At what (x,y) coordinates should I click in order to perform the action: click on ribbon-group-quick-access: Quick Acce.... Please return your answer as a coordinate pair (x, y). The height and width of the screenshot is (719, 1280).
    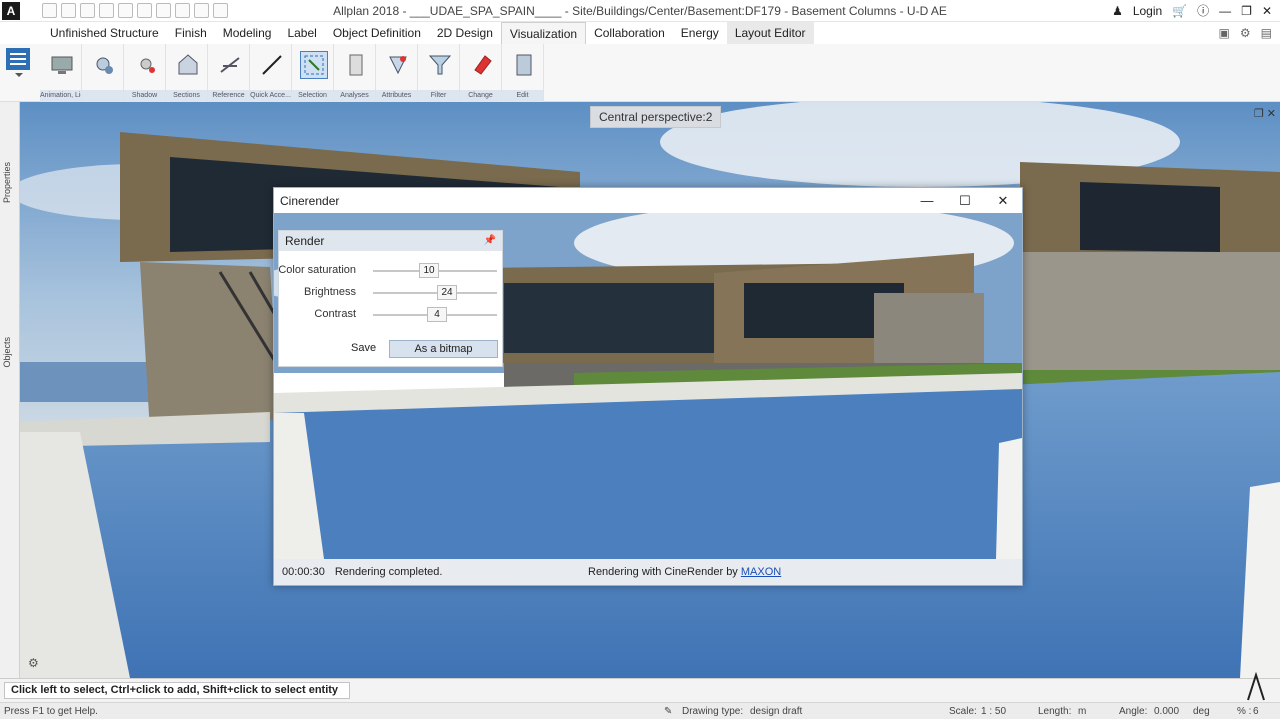
    Looking at the image, I should click on (271, 73).